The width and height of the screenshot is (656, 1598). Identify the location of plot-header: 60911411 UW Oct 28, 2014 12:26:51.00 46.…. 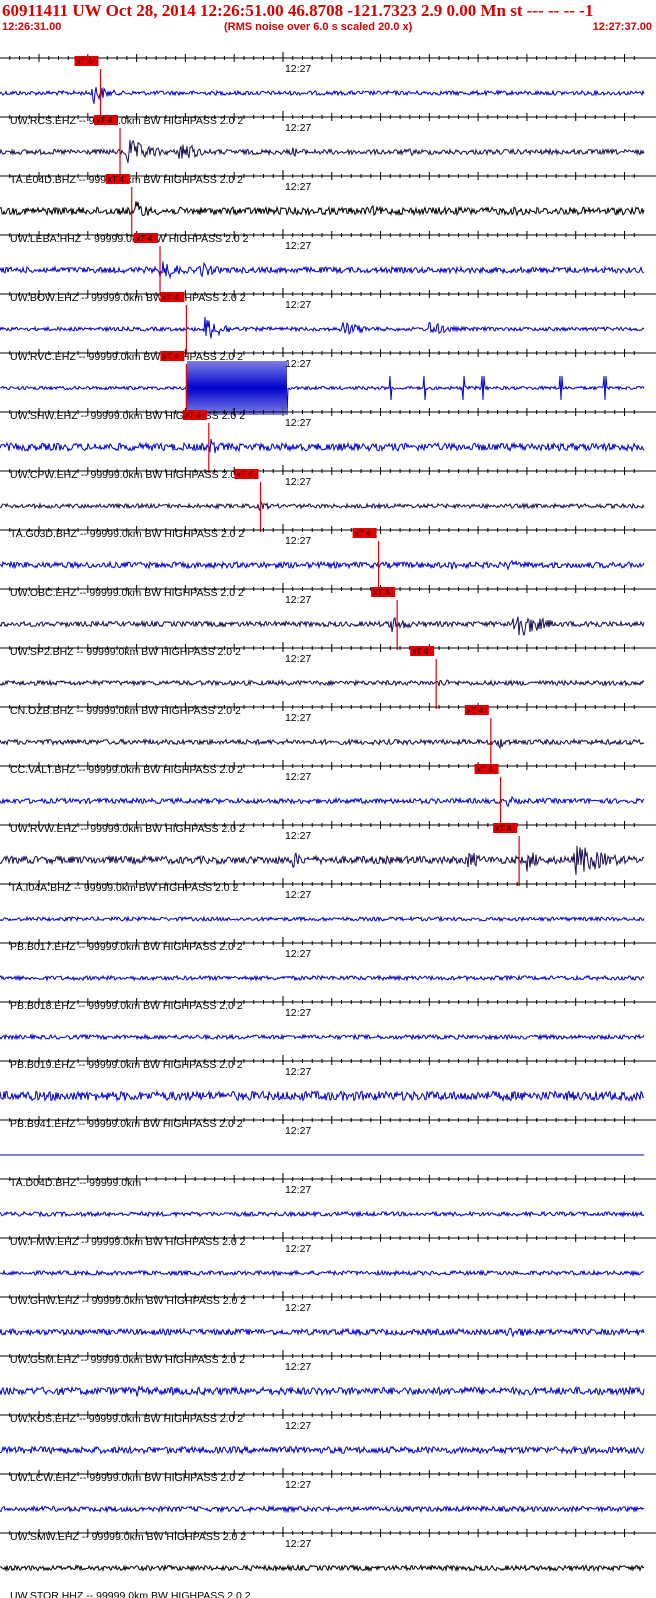
(328, 17).